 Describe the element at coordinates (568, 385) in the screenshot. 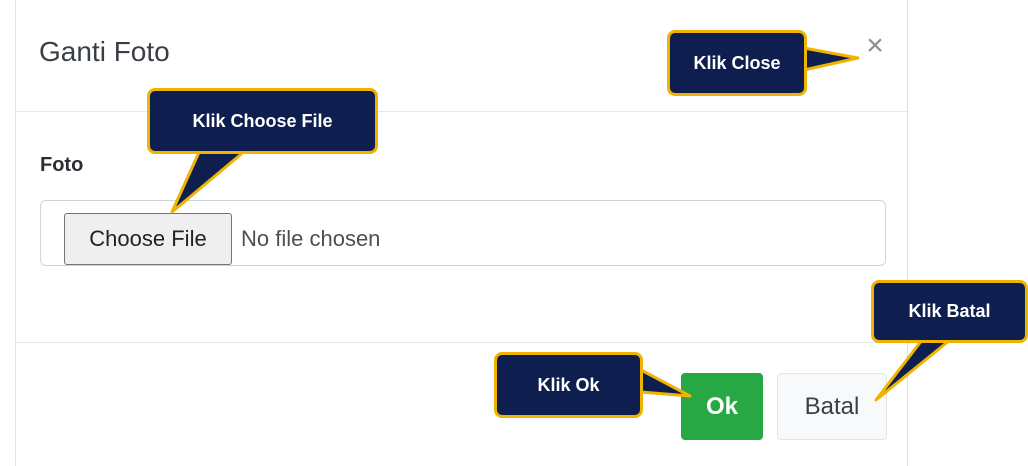

I see `callout-ok: Klik Ok` at that location.